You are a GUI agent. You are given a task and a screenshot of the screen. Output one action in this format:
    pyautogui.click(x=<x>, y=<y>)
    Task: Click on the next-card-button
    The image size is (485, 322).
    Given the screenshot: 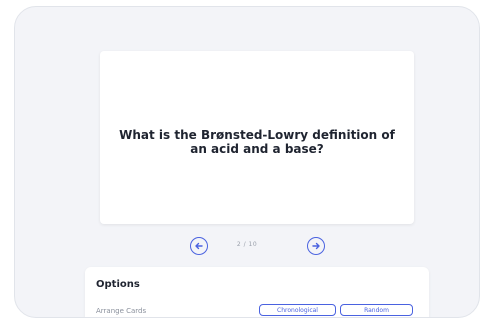 What is the action you would take?
    pyautogui.click(x=316, y=246)
    